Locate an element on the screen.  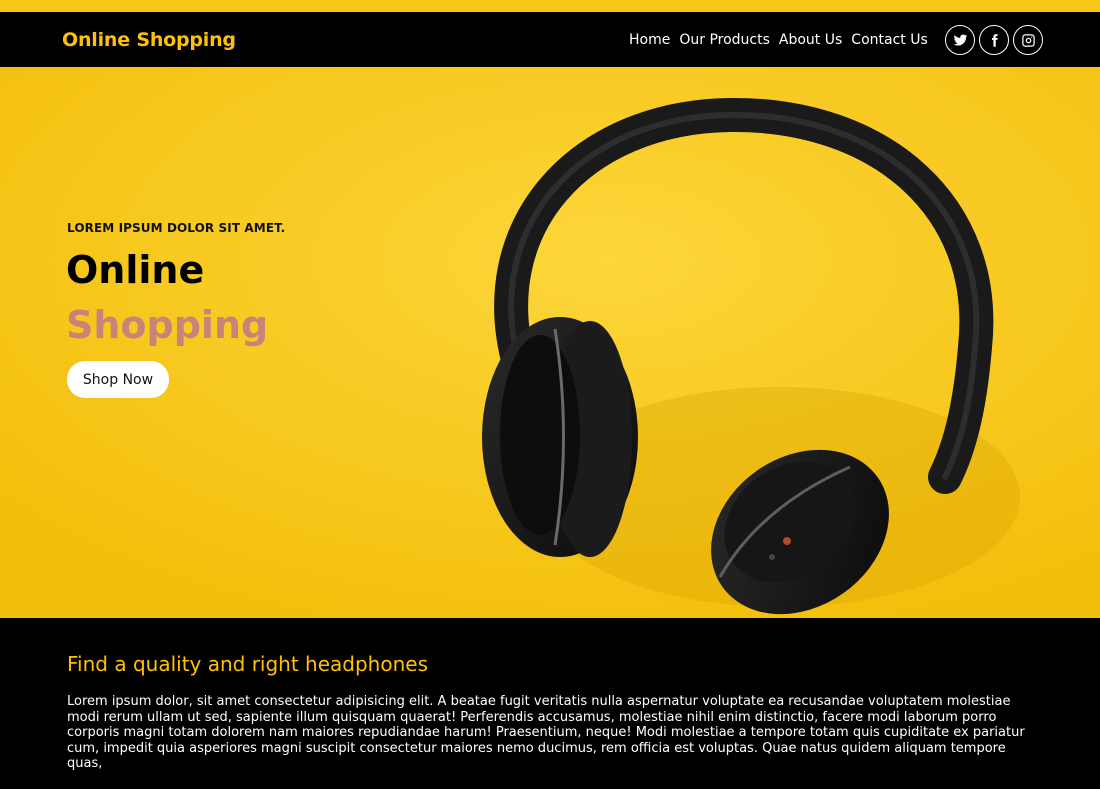
facebook-icon is located at coordinates (994, 40).